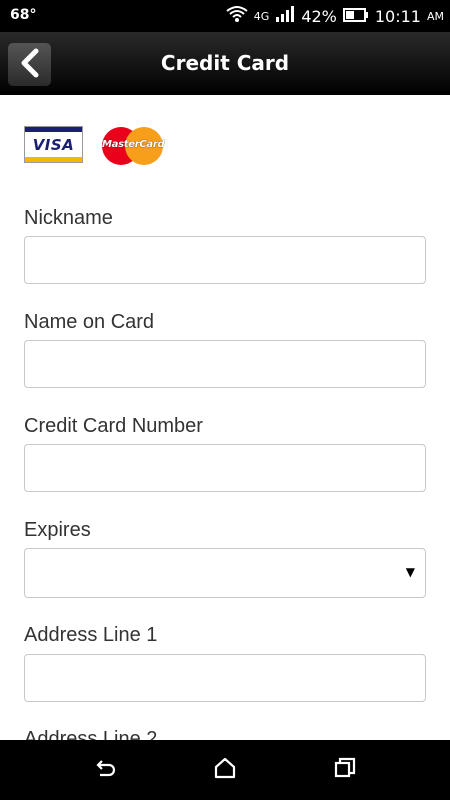  I want to click on visa-logo: VISA, so click(53, 144).